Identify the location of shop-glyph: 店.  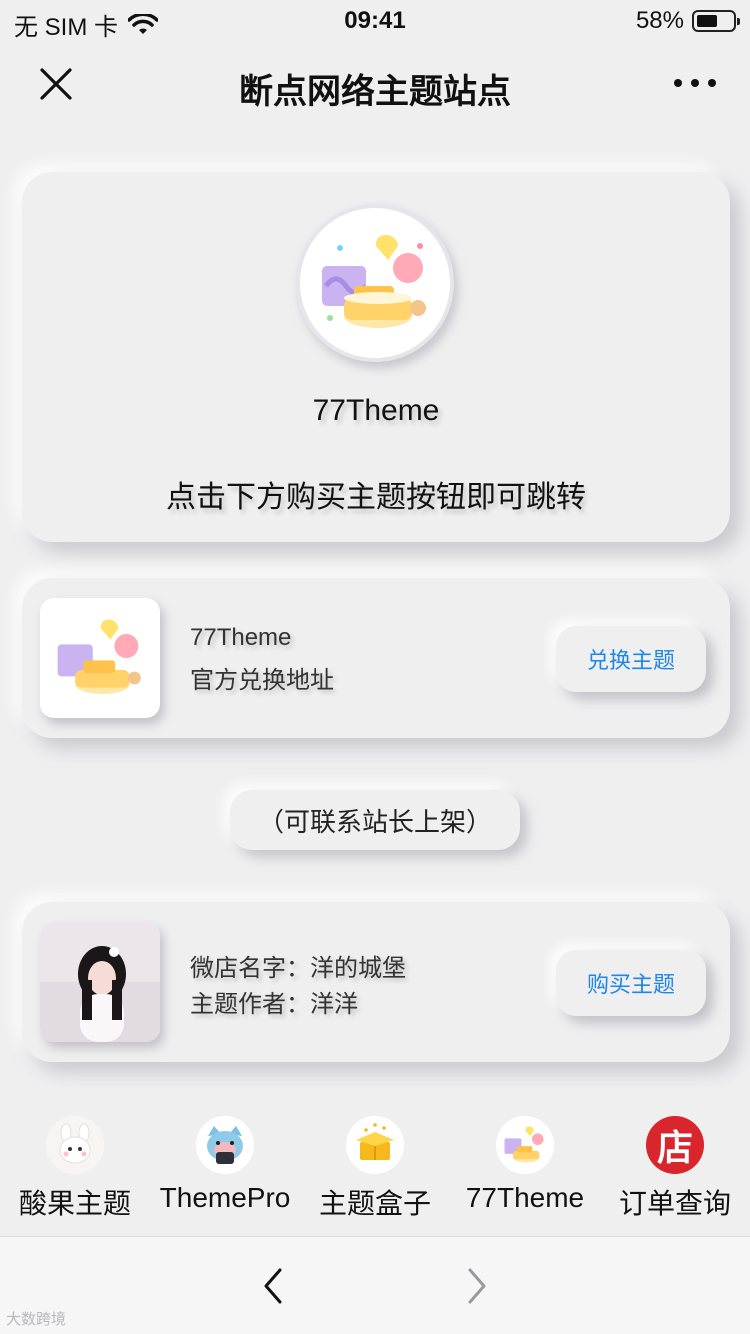
(674, 1148).